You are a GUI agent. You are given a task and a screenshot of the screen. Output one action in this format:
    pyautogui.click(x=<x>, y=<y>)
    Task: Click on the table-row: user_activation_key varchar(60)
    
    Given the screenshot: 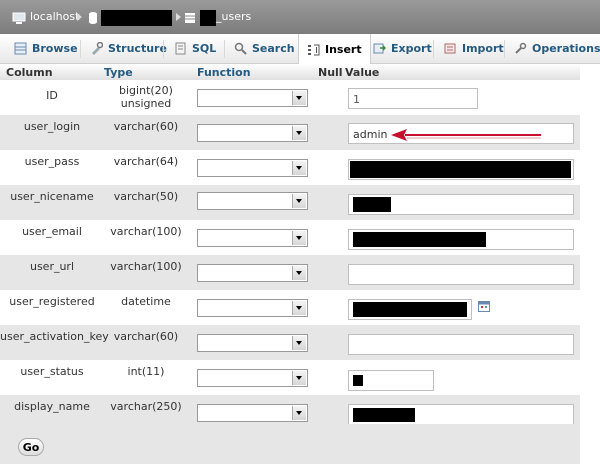 What is the action you would take?
    pyautogui.click(x=290, y=342)
    